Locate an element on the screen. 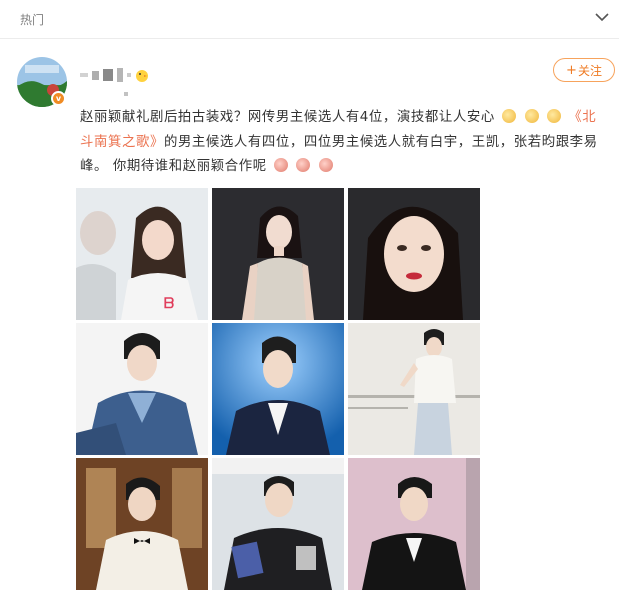 This screenshot has width=619, height=595. verified-badge-icon: v is located at coordinates (58, 98).